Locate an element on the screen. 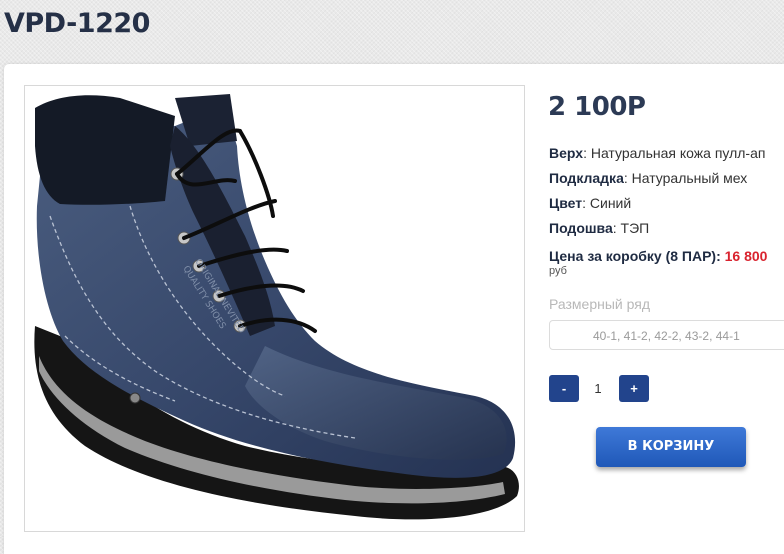 Image resolution: width=784 pixels, height=554 pixels. box-price: Цена за коробку (8 ПАР): 16 800 is located at coordinates (658, 256).